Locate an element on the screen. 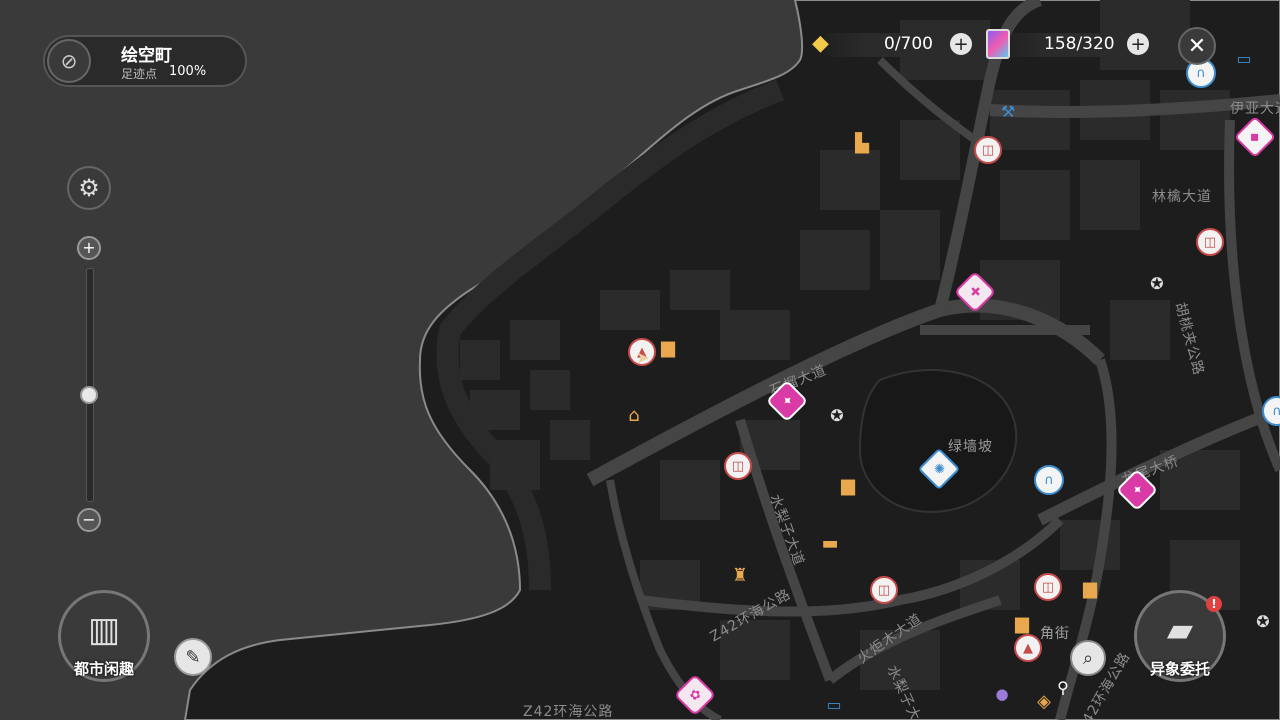  commission-notify-badge: ! is located at coordinates (1214, 604).